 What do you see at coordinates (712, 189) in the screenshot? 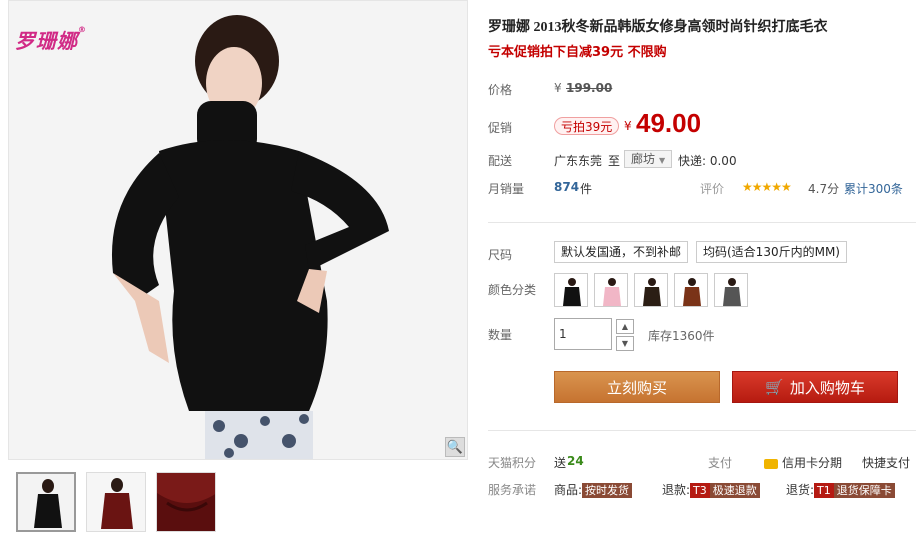
I see `rating-label: 评价` at bounding box center [712, 189].